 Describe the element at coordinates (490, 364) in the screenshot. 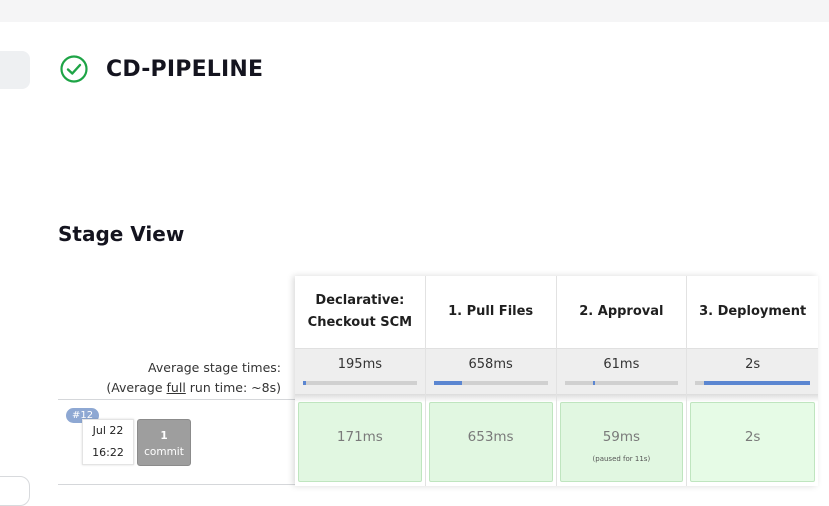

I see `stage-average-time: 658ms` at that location.